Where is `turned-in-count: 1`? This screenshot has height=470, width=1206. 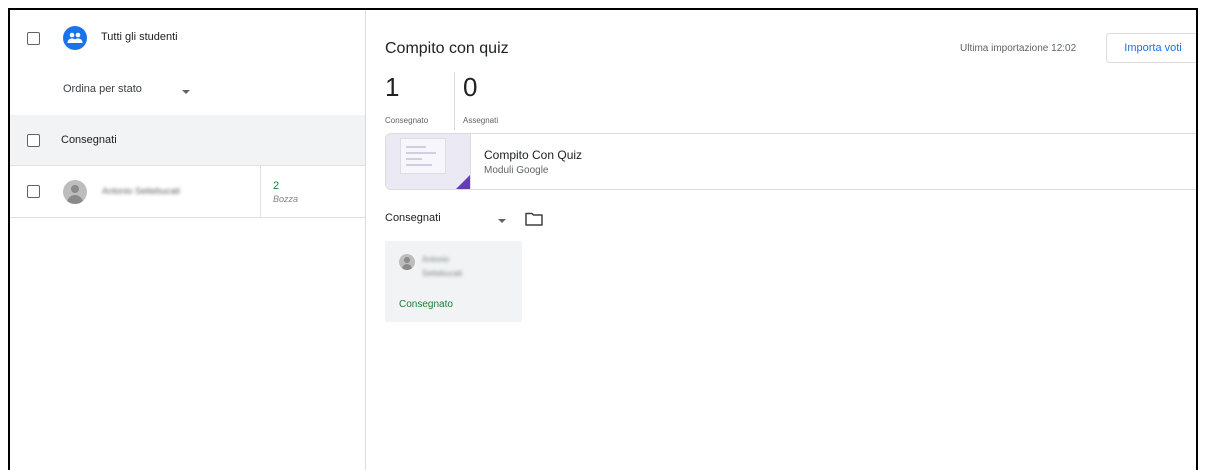
turned-in-count: 1 is located at coordinates (392, 87).